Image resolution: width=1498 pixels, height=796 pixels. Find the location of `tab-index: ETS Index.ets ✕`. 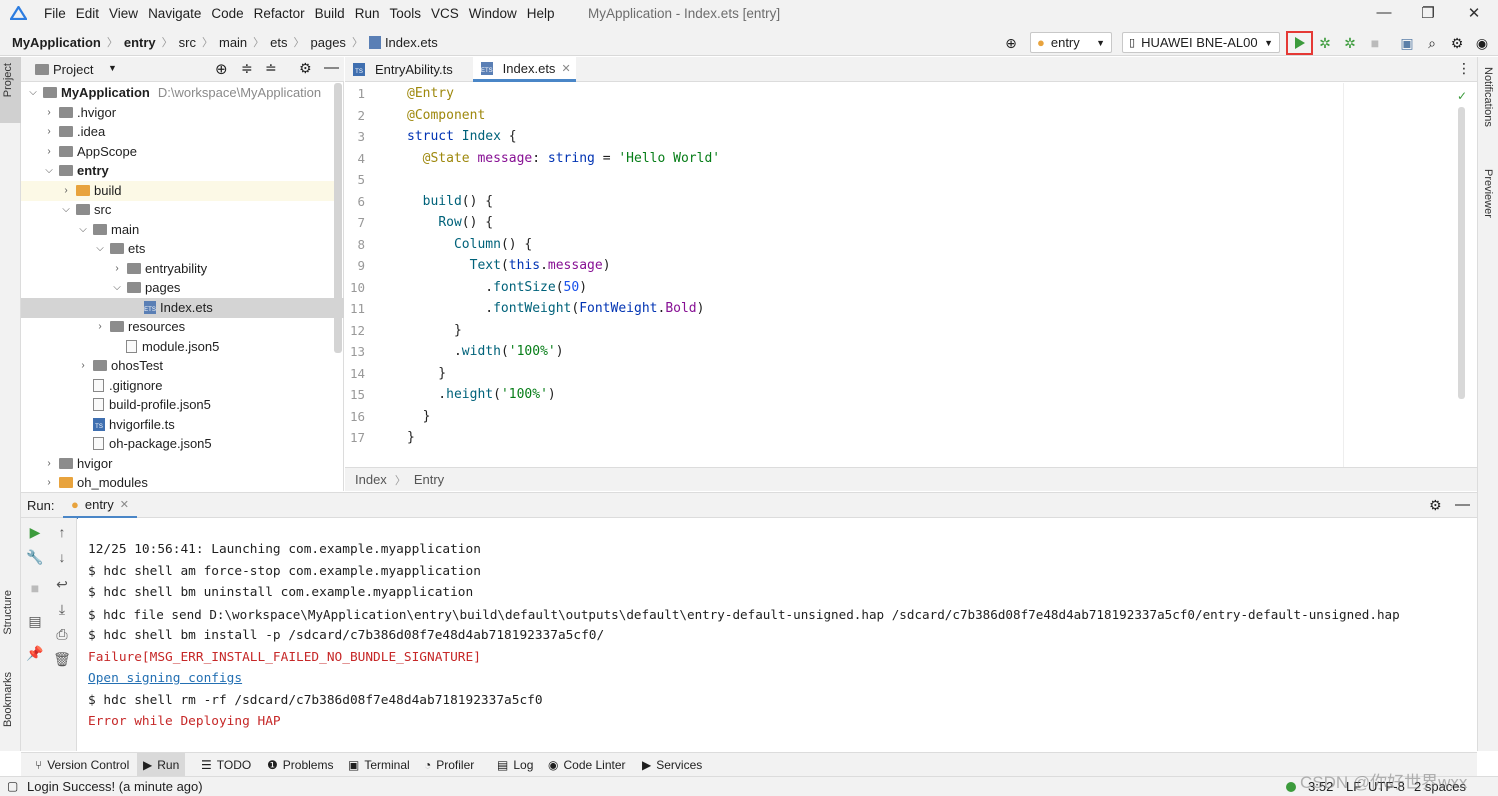

tab-index: ETS Index.ets ✕ is located at coordinates (524, 69).